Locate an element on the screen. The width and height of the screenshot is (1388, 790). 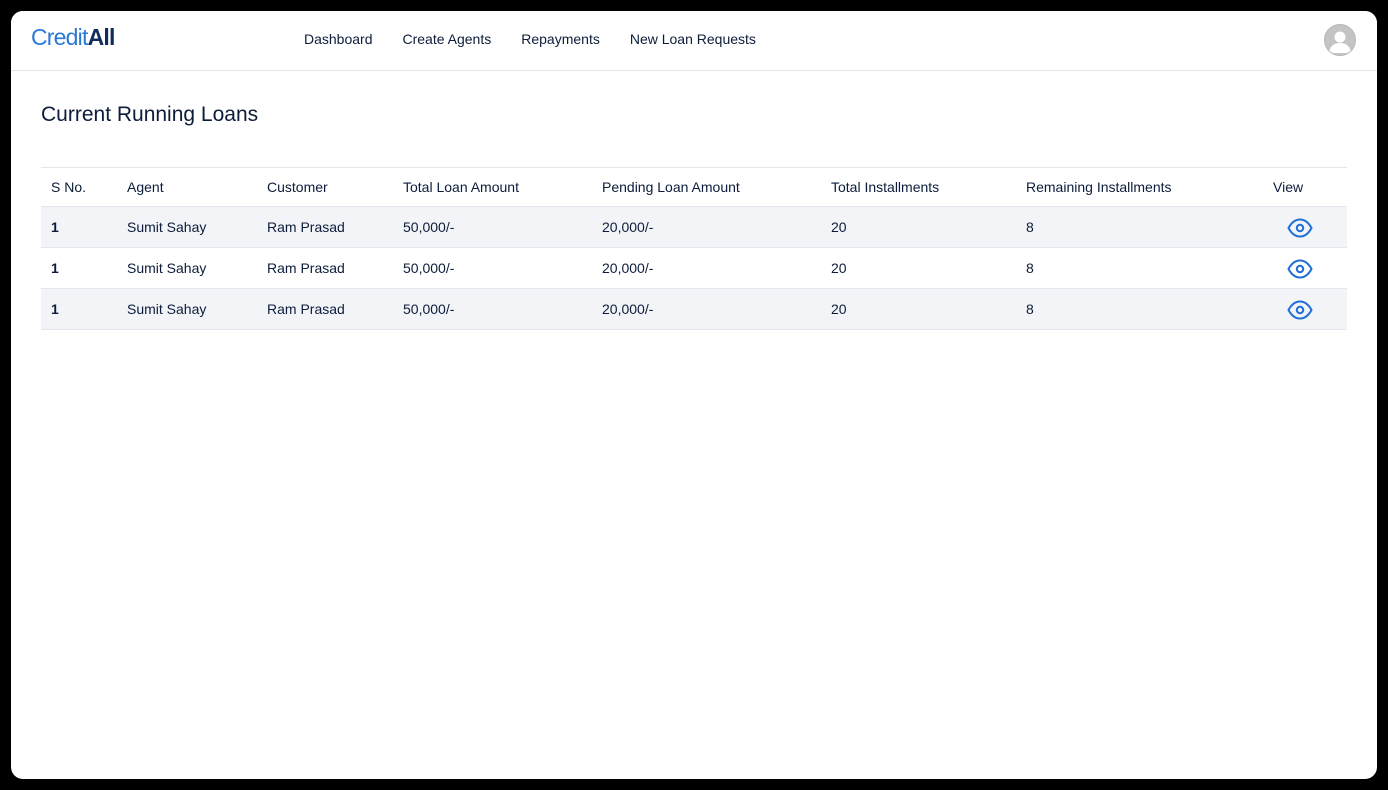
header-agent: Agent is located at coordinates (187, 187).